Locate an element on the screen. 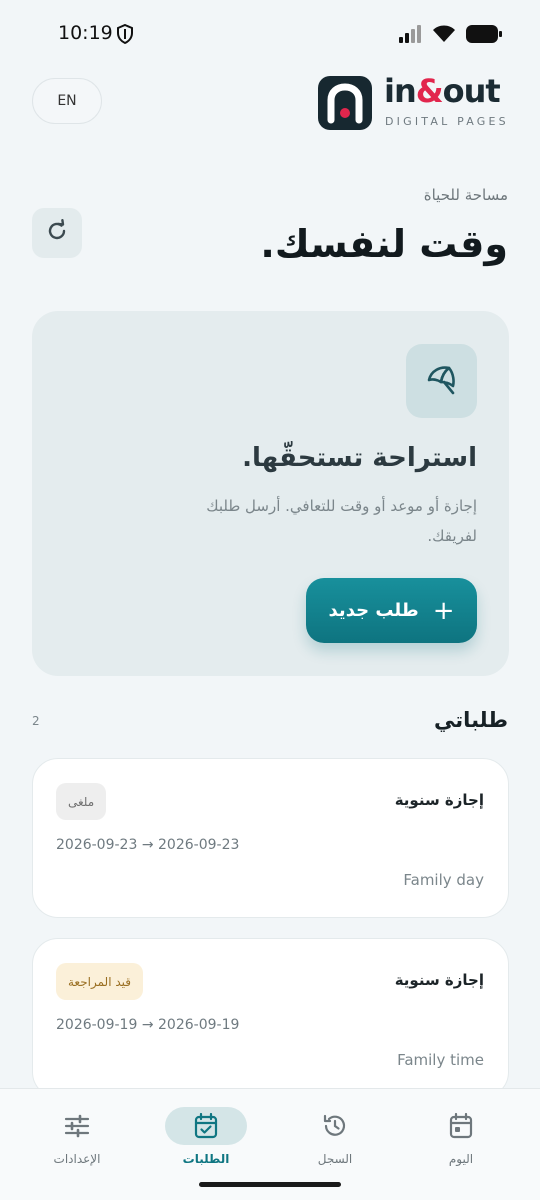 This screenshot has height=1200, width=540. status-indicators is located at coordinates (450, 36).